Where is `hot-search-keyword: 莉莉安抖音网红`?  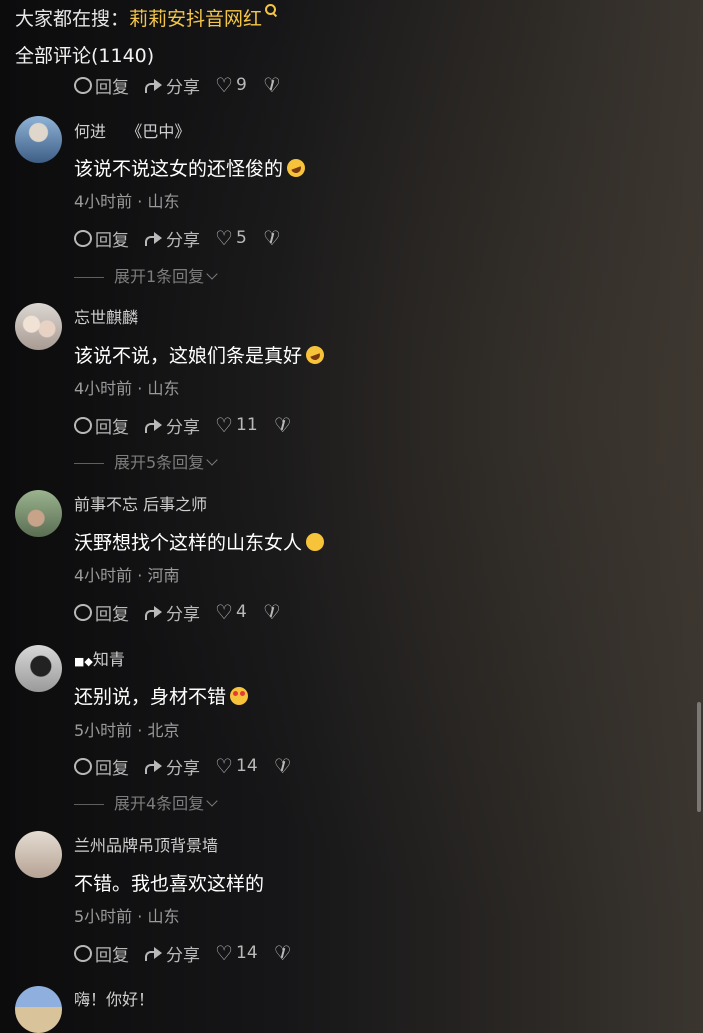 hot-search-keyword: 莉莉安抖音网红 is located at coordinates (195, 19).